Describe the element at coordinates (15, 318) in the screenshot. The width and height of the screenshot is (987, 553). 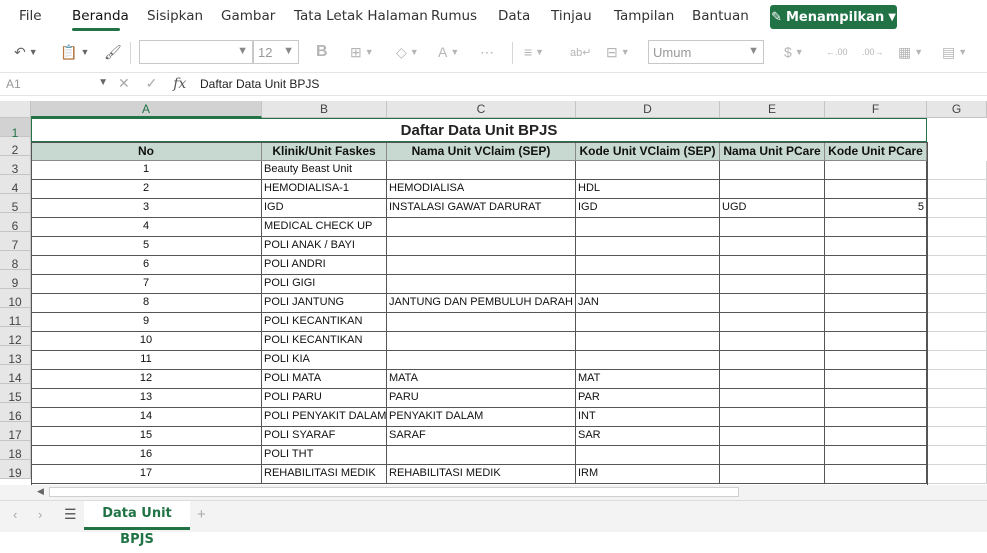
I see `row-header-11: 11` at that location.